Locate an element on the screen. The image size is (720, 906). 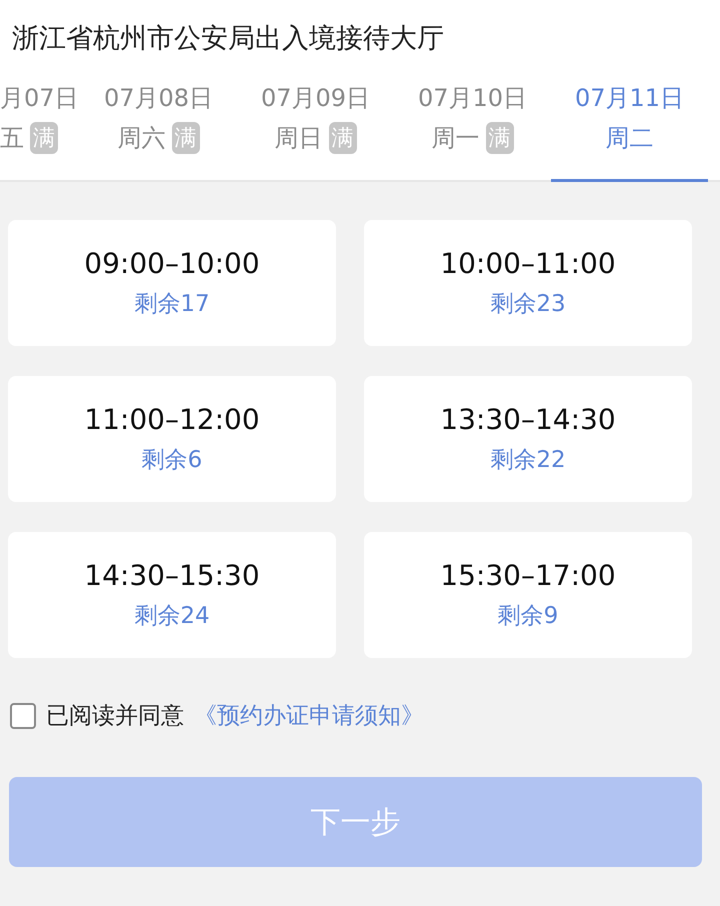
slot-remaining: 剩余24 is located at coordinates (172, 616).